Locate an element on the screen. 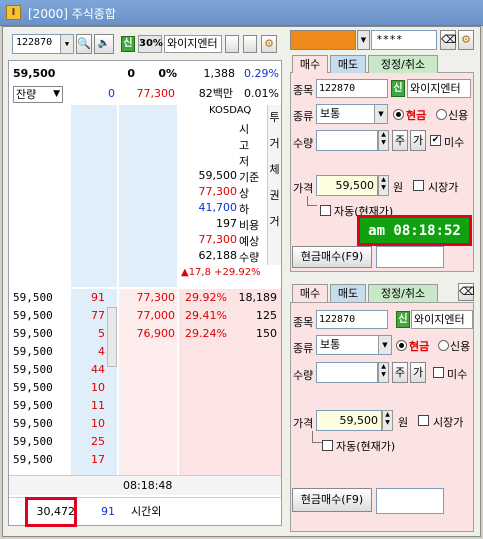 This screenshot has height=539, width=483. bid-qty: 11 is located at coordinates (98, 405).